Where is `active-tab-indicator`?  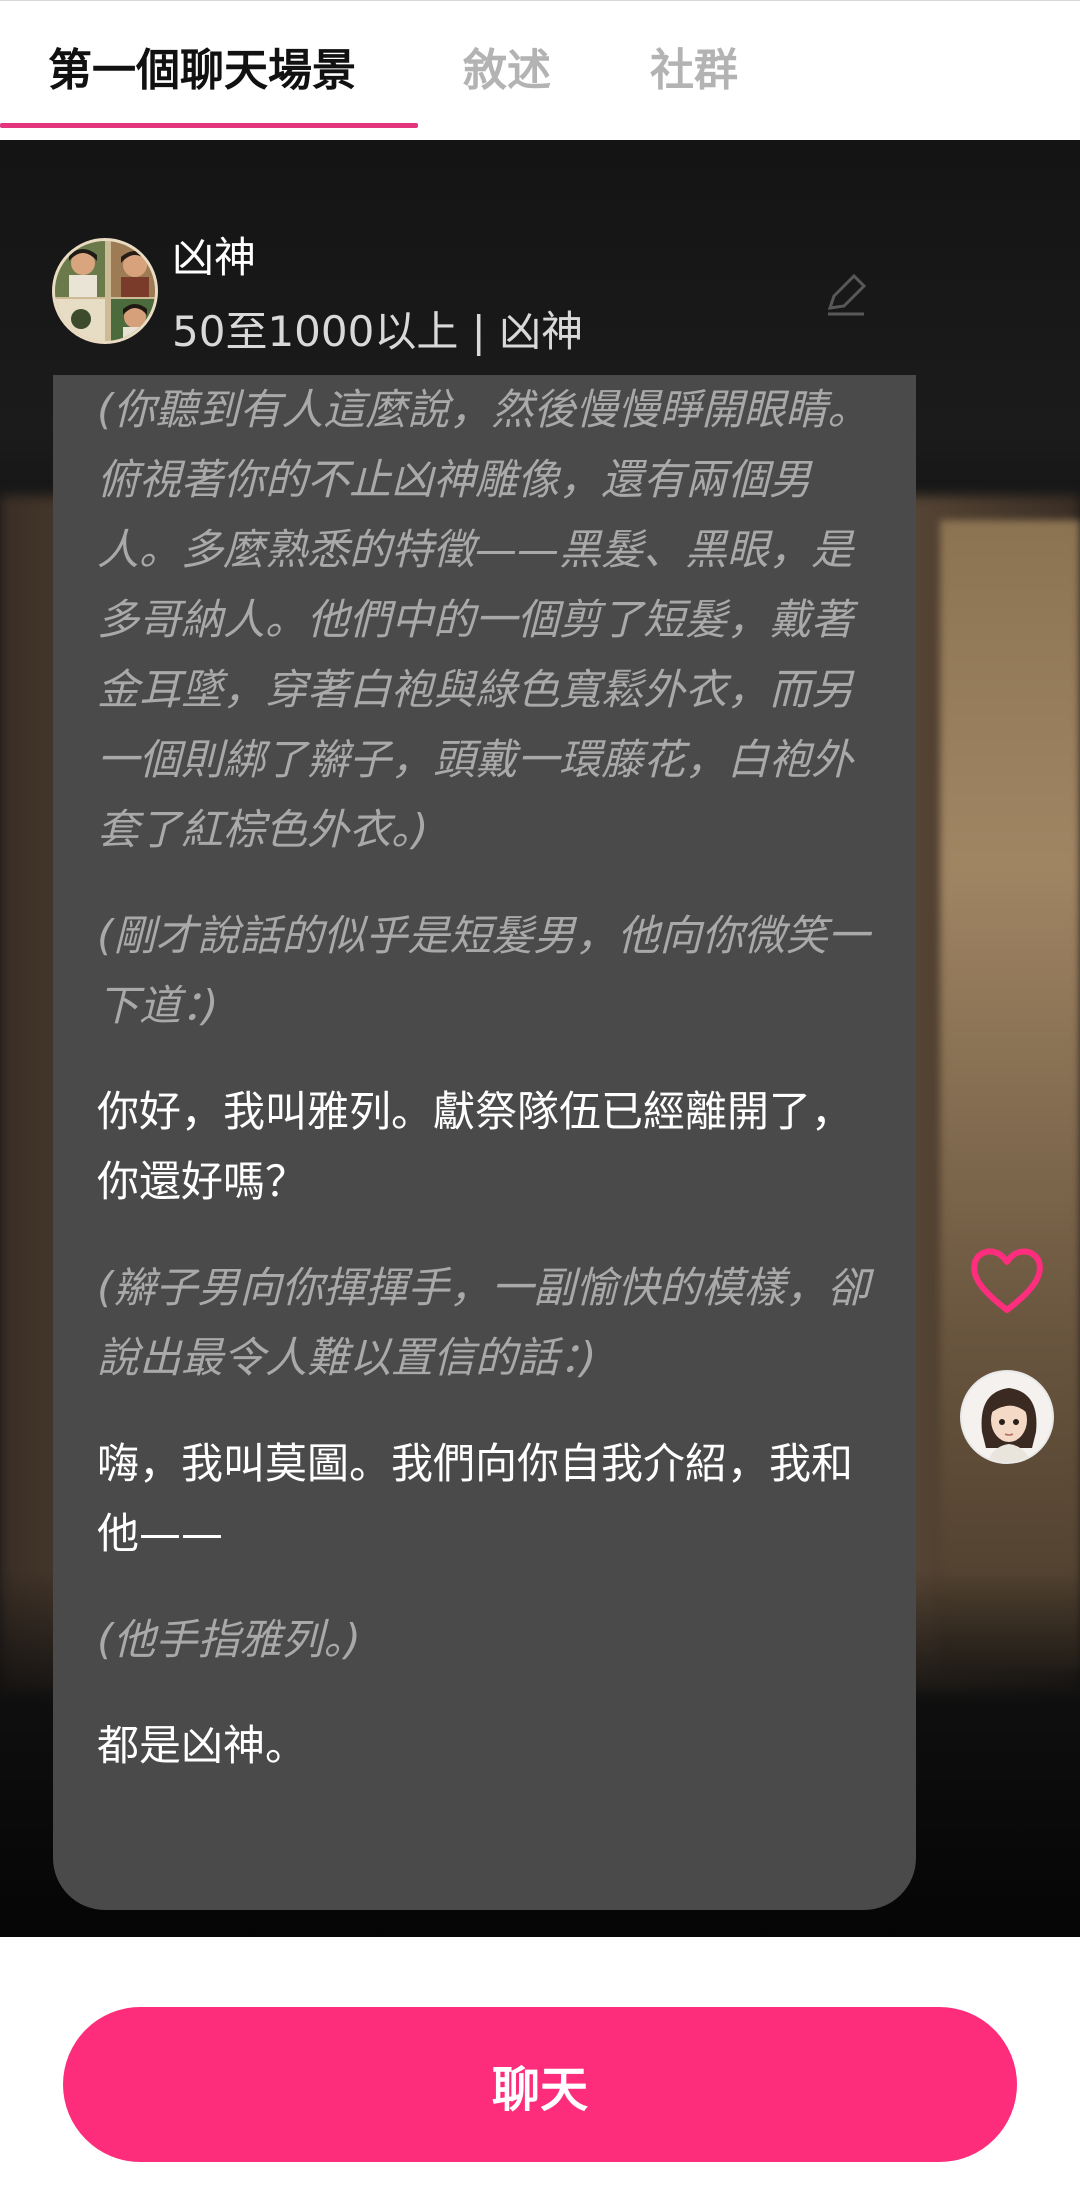
active-tab-indicator is located at coordinates (209, 125).